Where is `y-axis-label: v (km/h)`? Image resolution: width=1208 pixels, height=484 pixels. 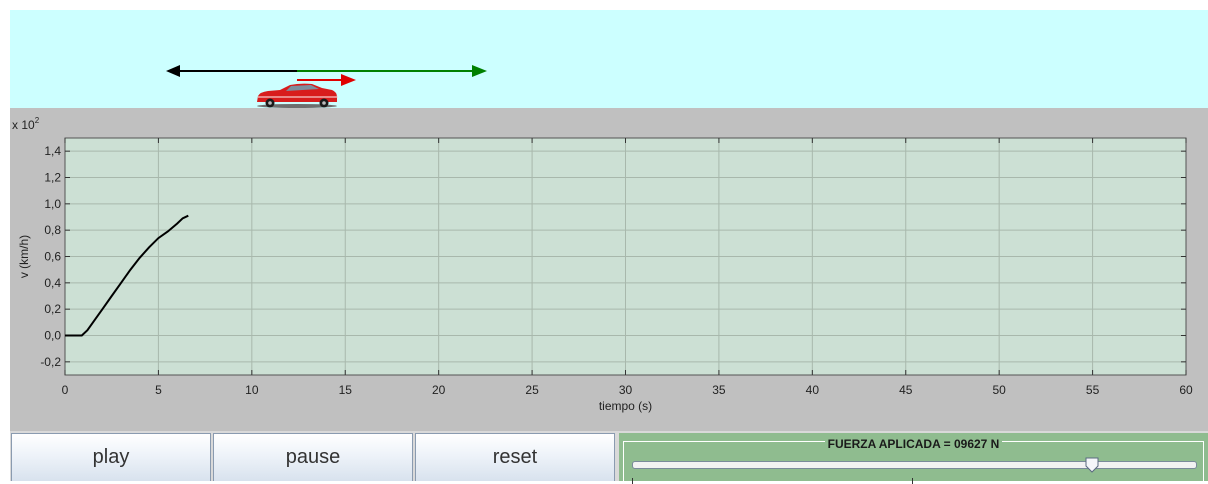
y-axis-label: v (km/h) is located at coordinates (24, 256).